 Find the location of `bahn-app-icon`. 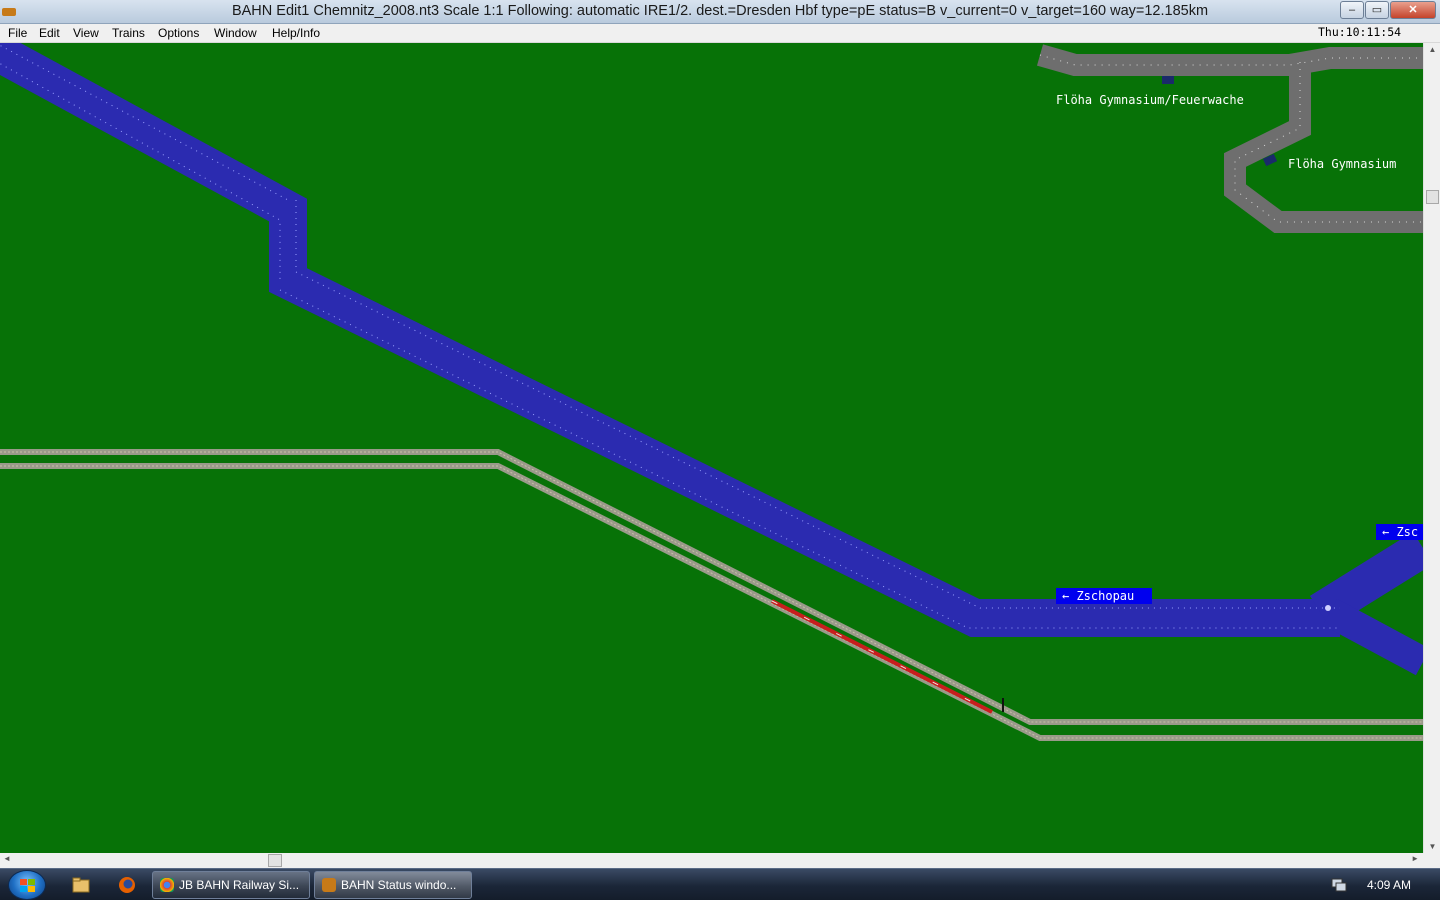

bahn-app-icon is located at coordinates (329, 885).